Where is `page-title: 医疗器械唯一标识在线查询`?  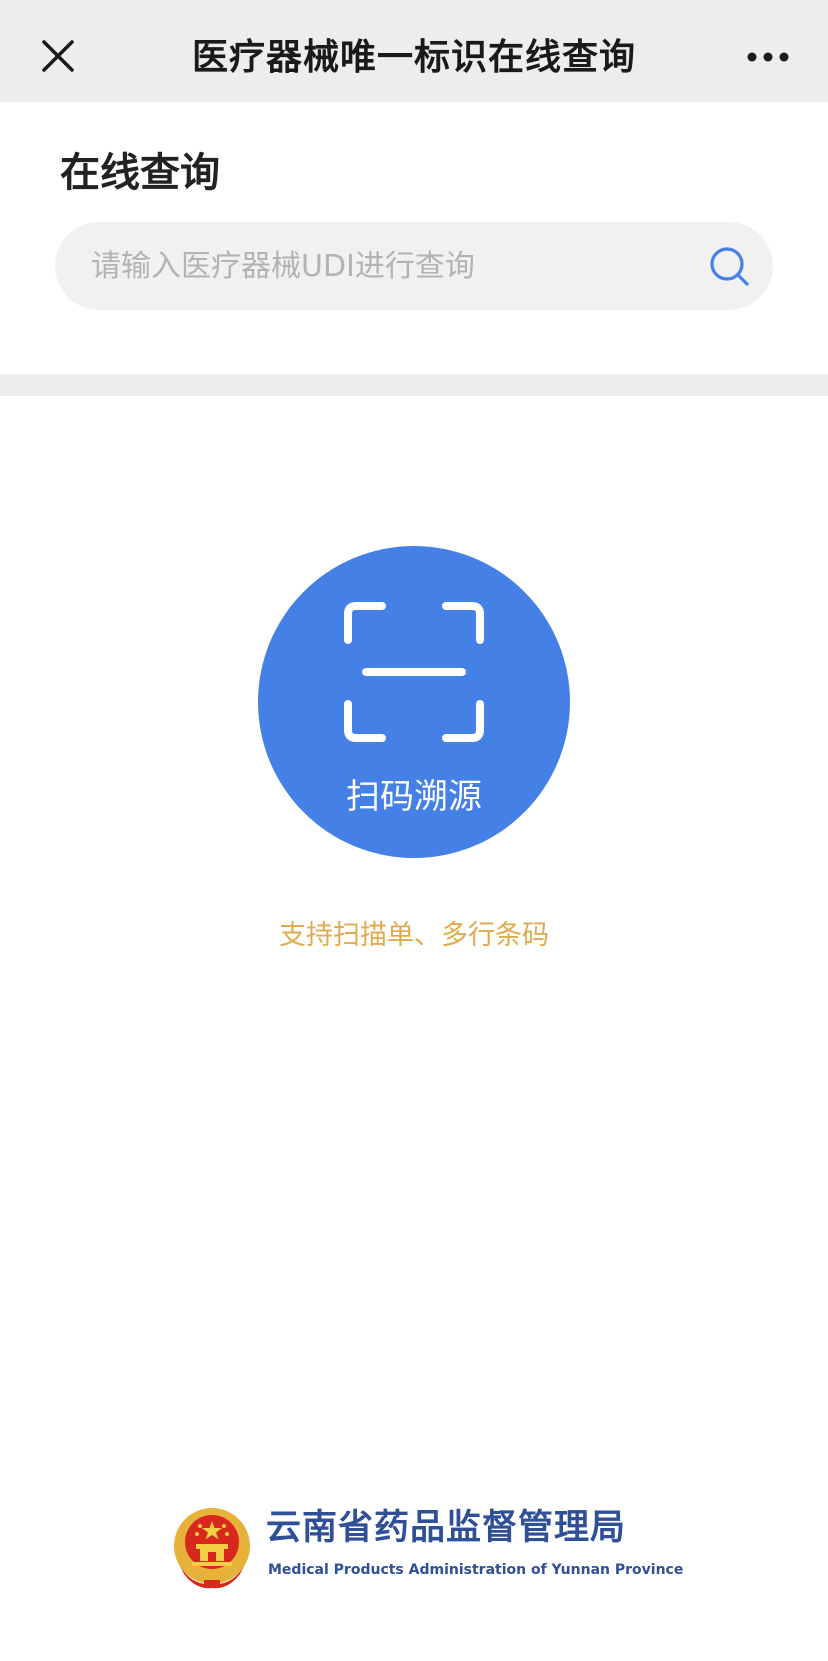 page-title: 医疗器械唯一标识在线查询 is located at coordinates (413, 57).